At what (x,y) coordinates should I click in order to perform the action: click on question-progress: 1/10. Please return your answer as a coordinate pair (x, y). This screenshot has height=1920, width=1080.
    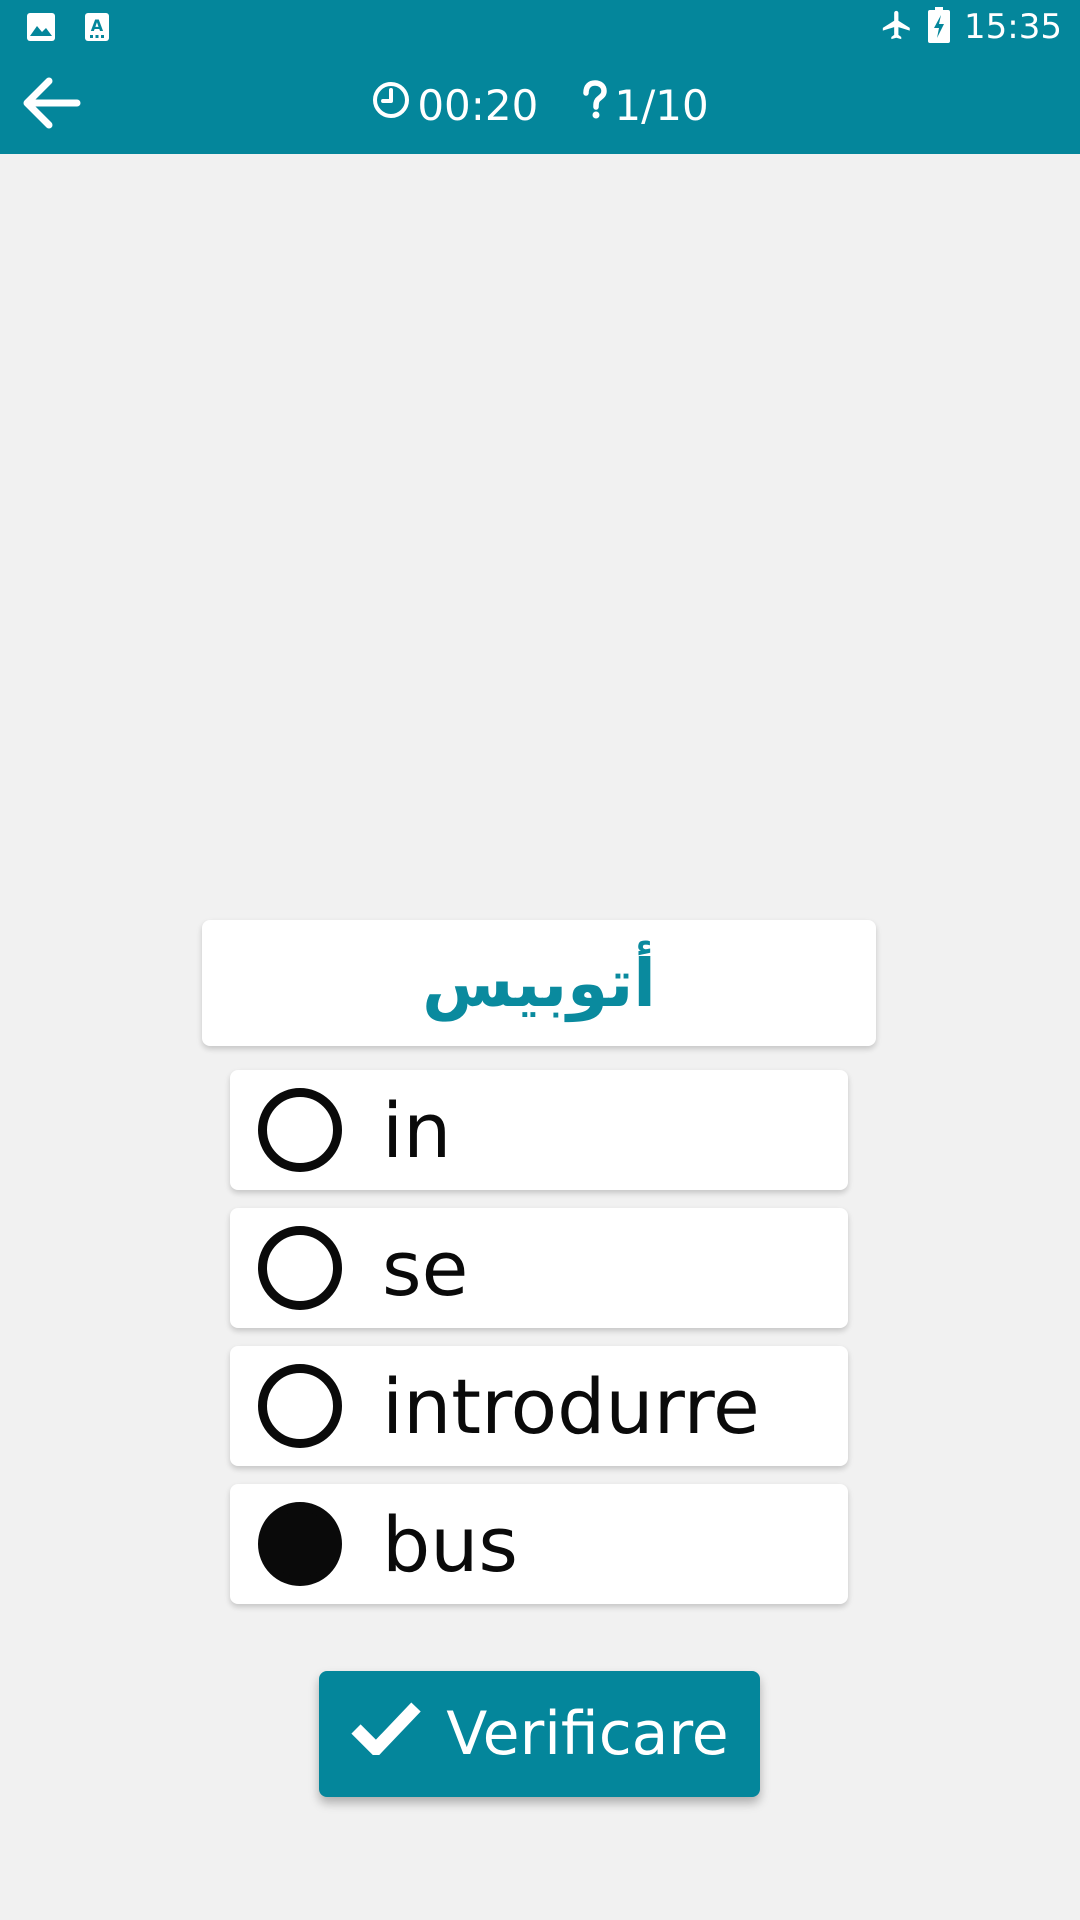
    Looking at the image, I should click on (645, 105).